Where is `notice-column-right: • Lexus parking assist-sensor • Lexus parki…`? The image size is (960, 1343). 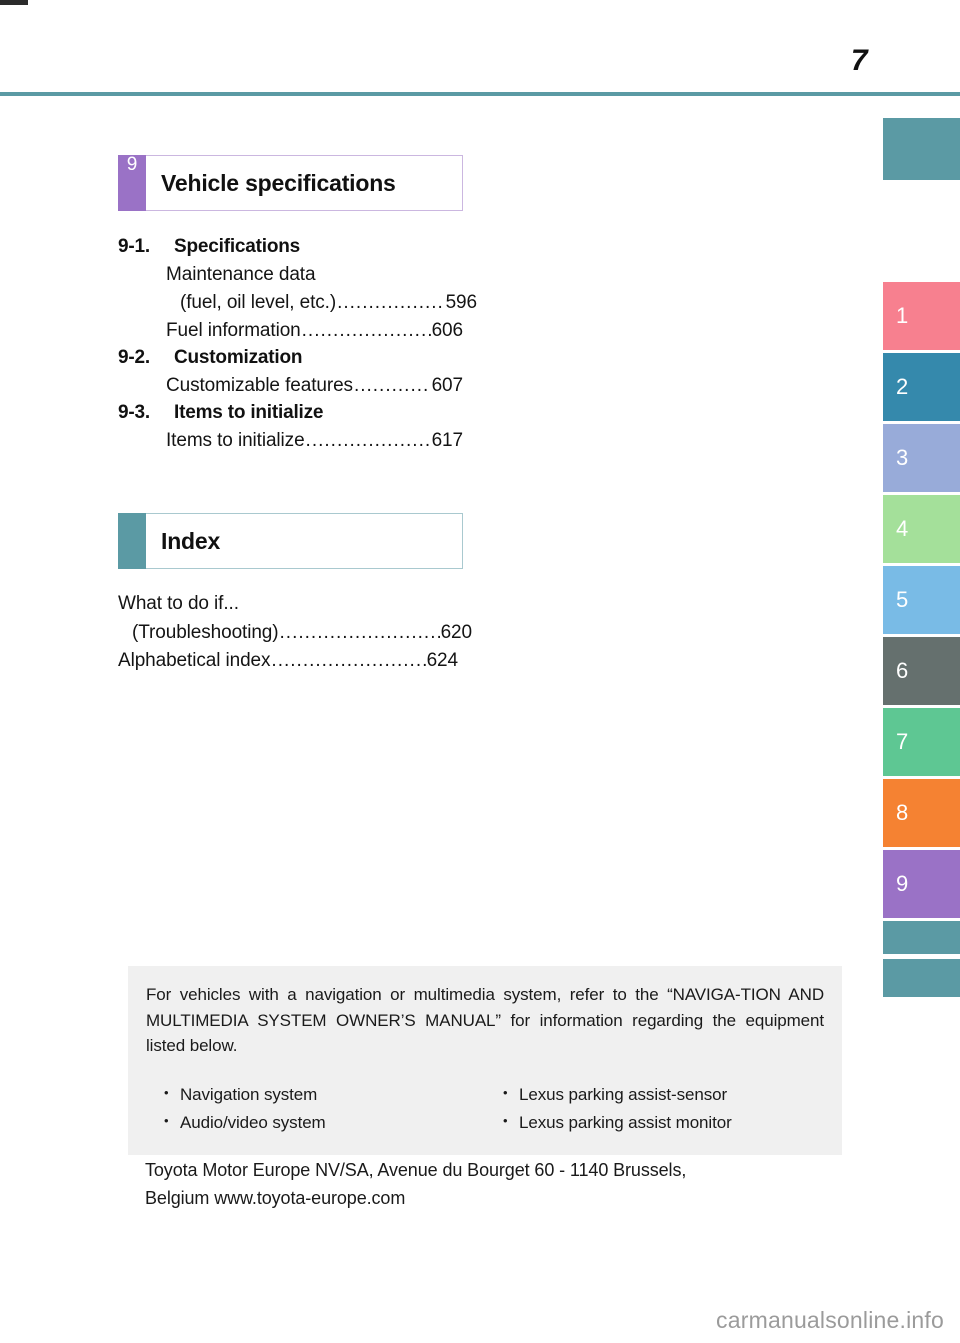
notice-column-right: • Lexus parking assist-sensor • Lexus parki… is located at coordinates (654, 1109).